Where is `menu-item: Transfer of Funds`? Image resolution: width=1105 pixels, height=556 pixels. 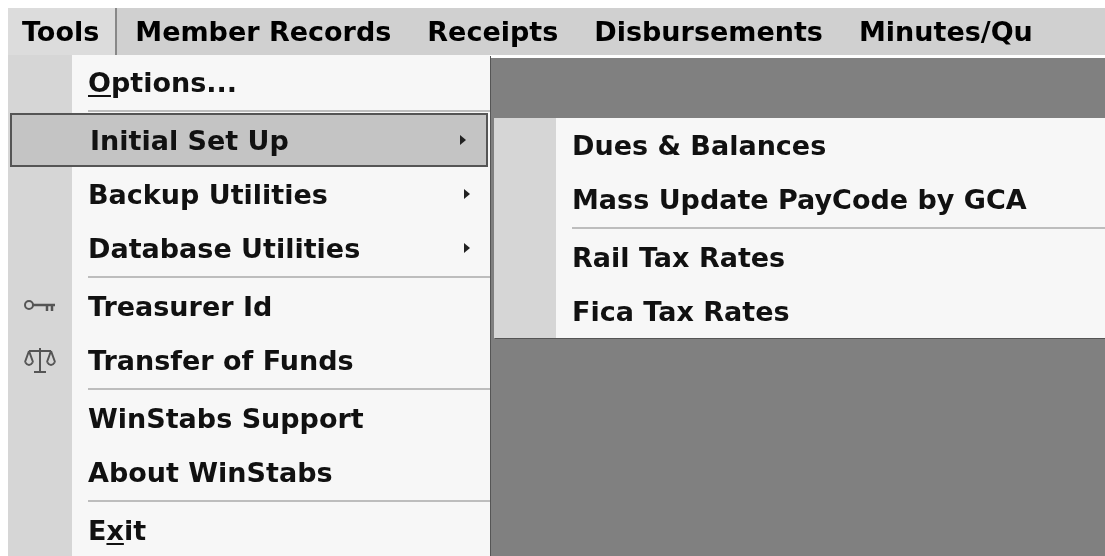
menu-item: Transfer of Funds is located at coordinates (249, 360).